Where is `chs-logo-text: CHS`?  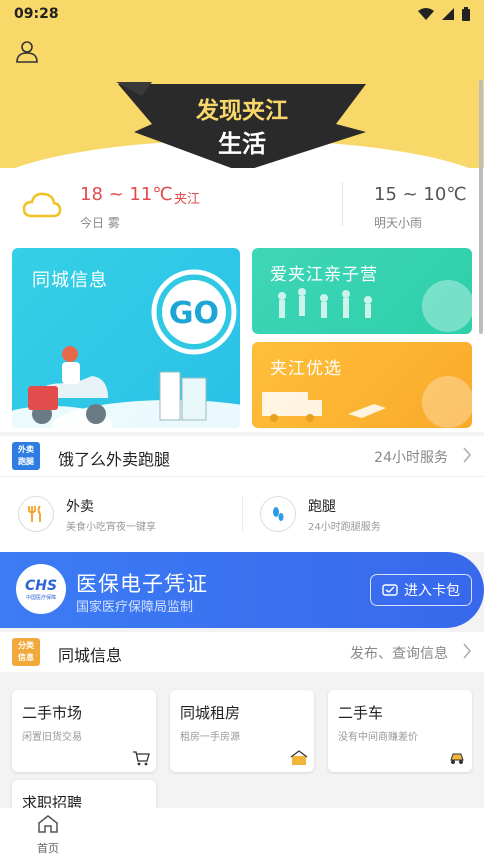
chs-logo-text: CHS is located at coordinates (41, 585).